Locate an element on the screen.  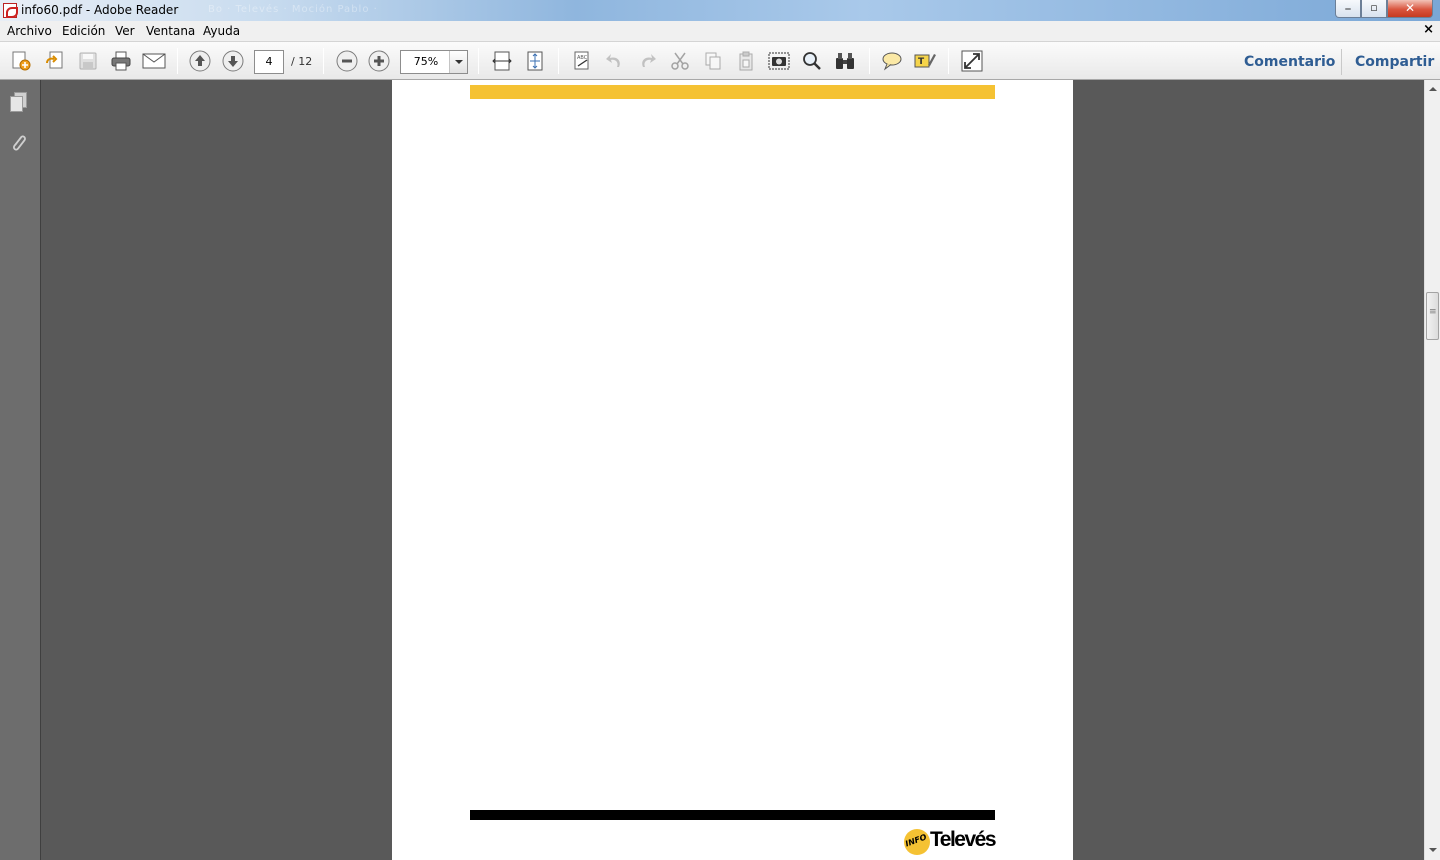
open-file-button is located at coordinates (55, 61).